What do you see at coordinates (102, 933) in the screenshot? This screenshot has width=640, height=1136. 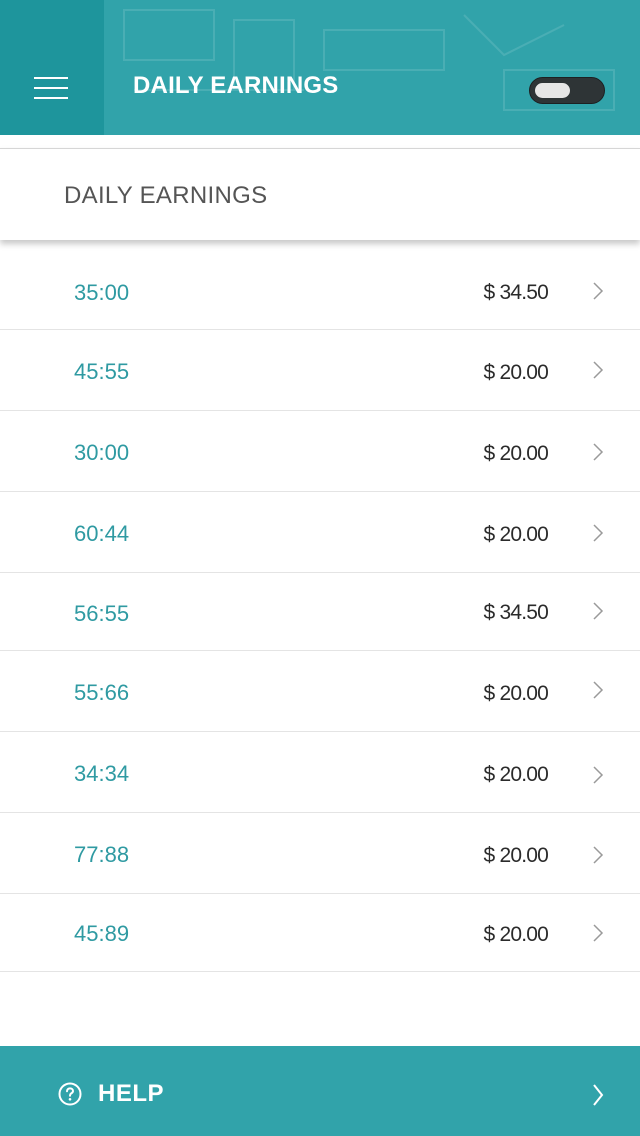 I see `earnings-time: 45:89` at bounding box center [102, 933].